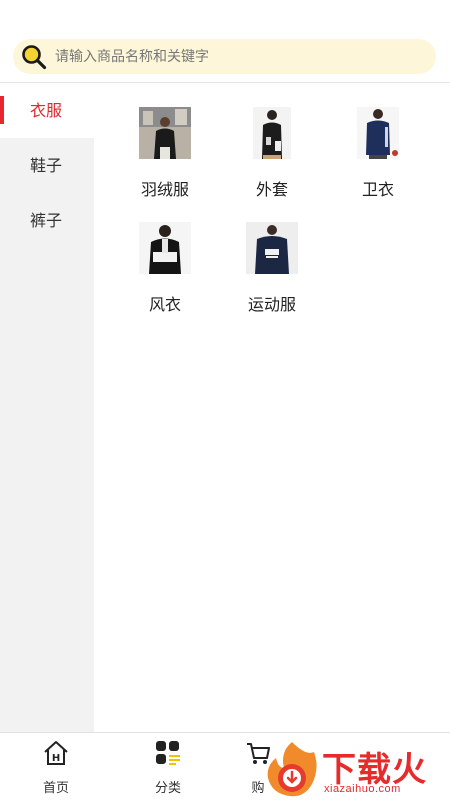 Image resolution: width=450 pixels, height=801 pixels. What do you see at coordinates (34, 57) in the screenshot?
I see `search-icon` at bounding box center [34, 57].